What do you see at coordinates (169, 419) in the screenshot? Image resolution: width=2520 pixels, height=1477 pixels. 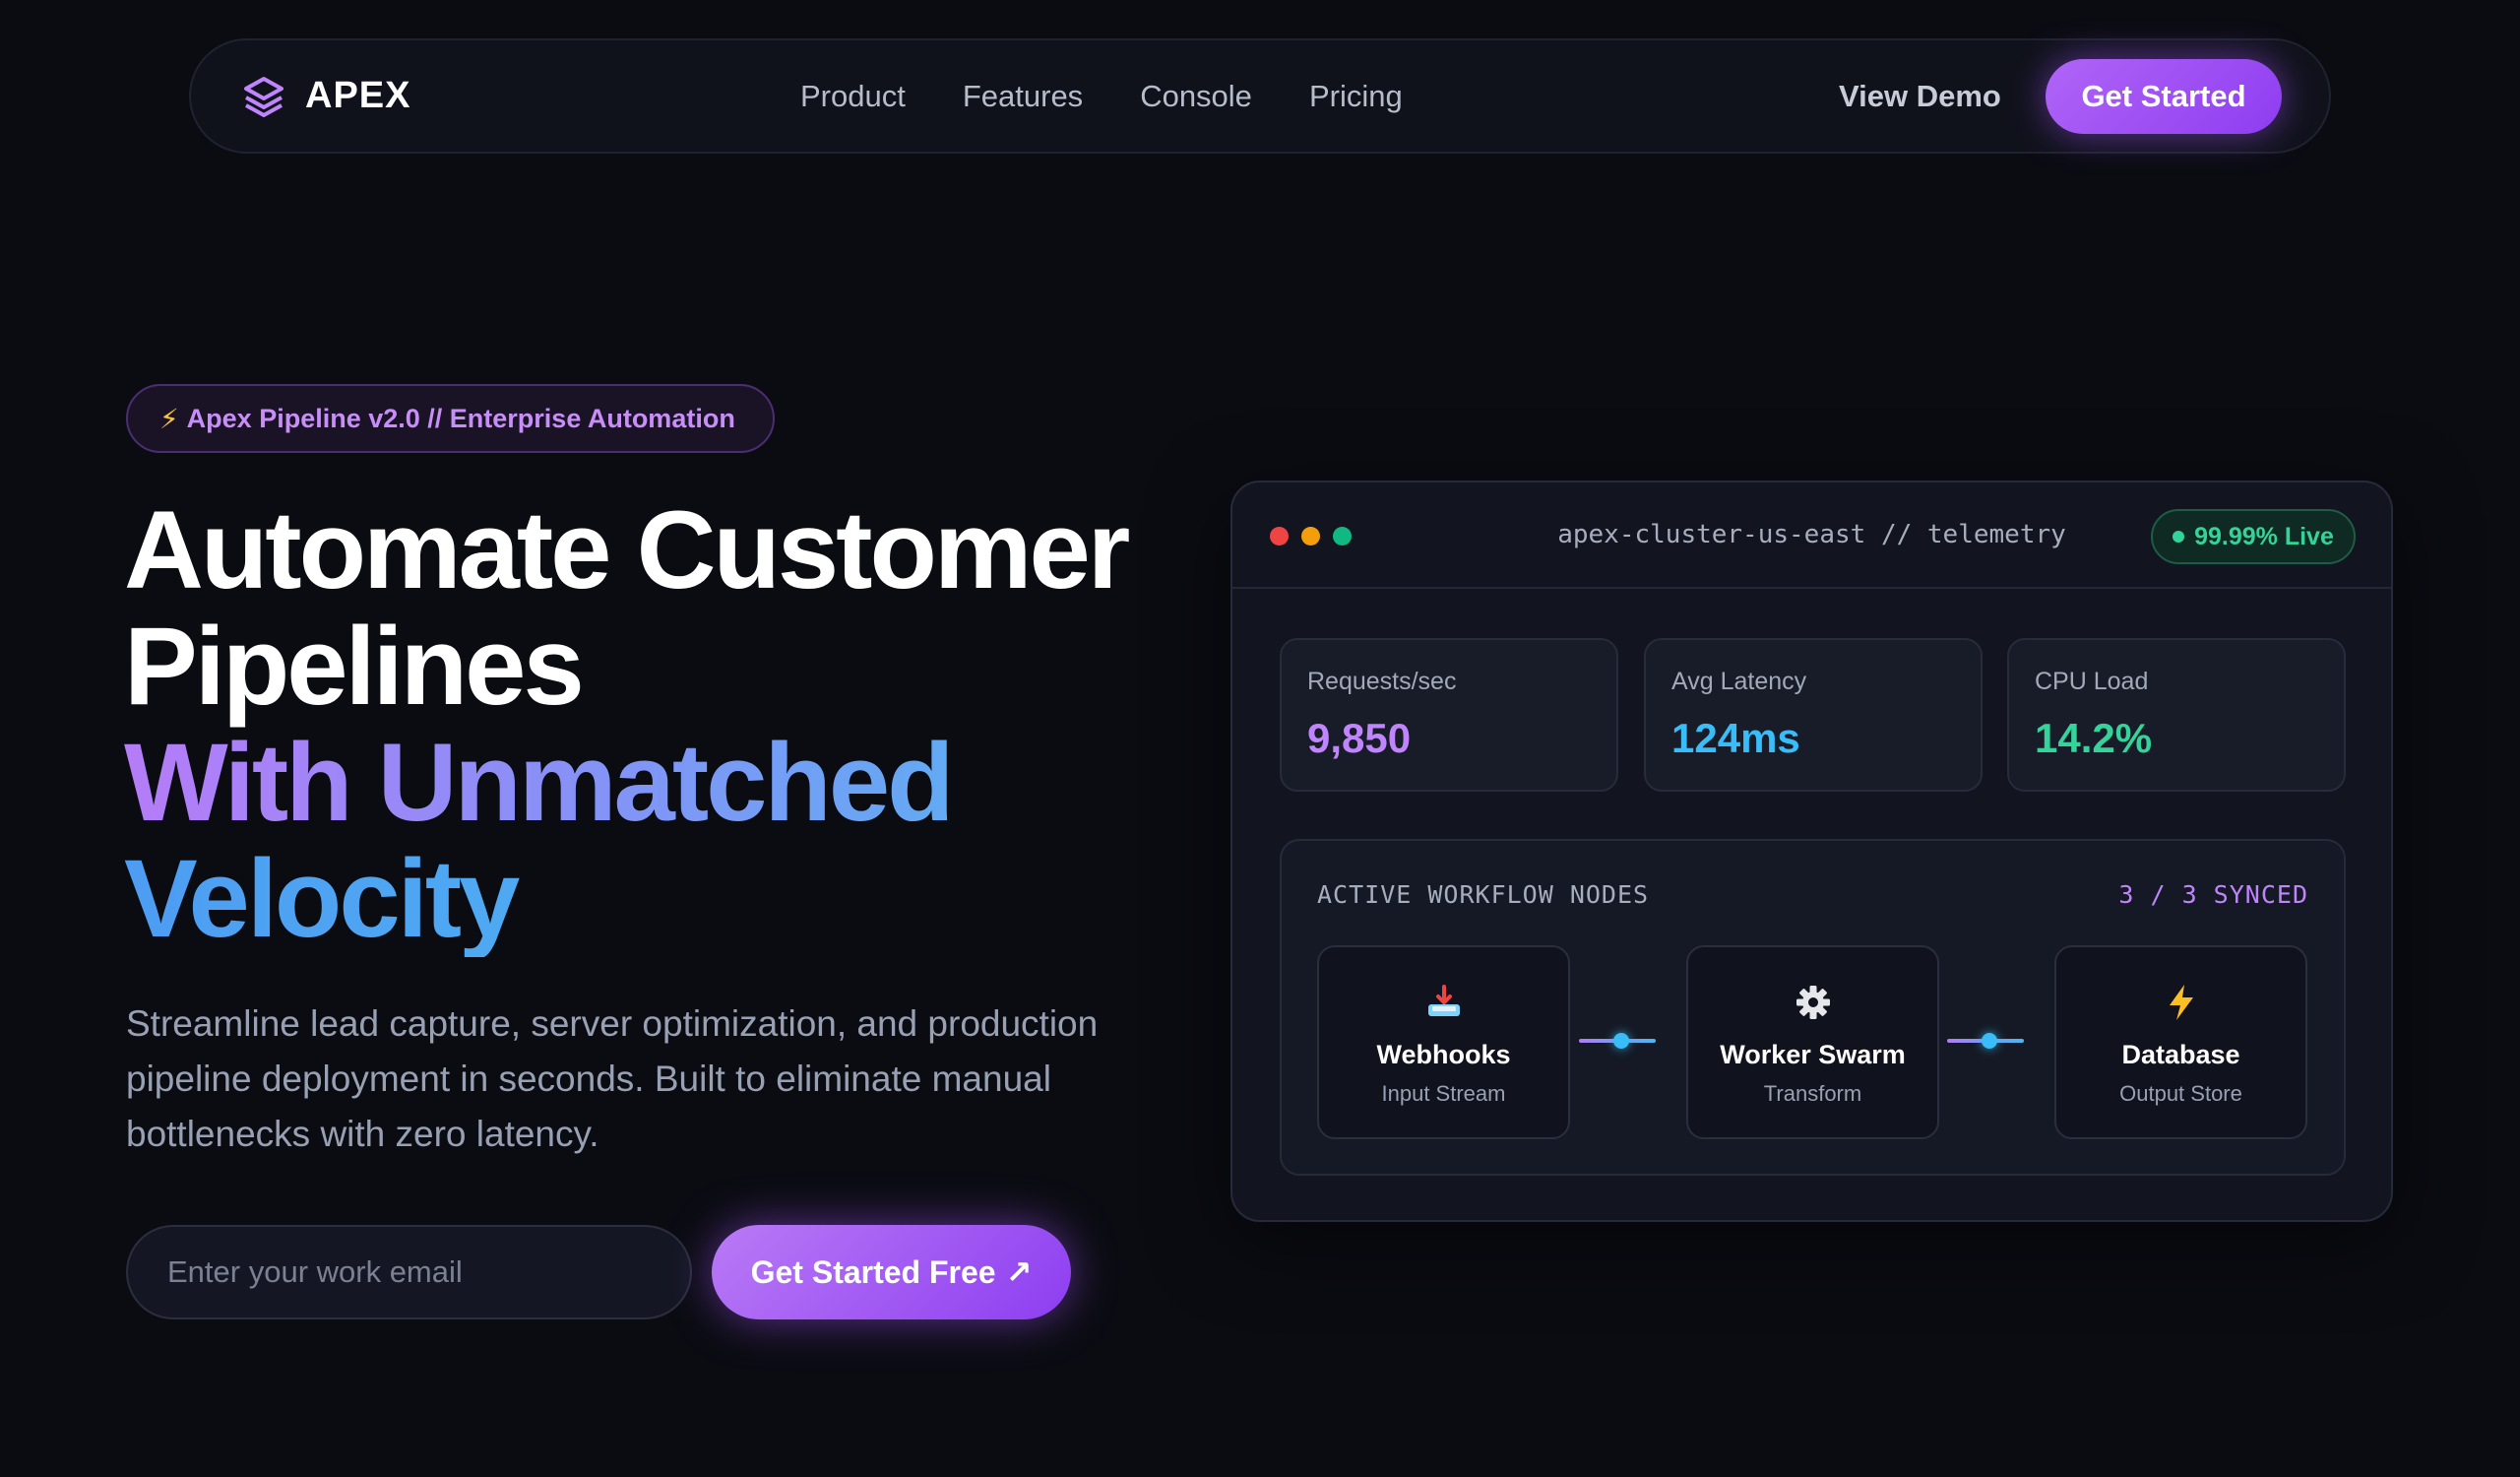 I see `lightning-icon: ⚡` at bounding box center [169, 419].